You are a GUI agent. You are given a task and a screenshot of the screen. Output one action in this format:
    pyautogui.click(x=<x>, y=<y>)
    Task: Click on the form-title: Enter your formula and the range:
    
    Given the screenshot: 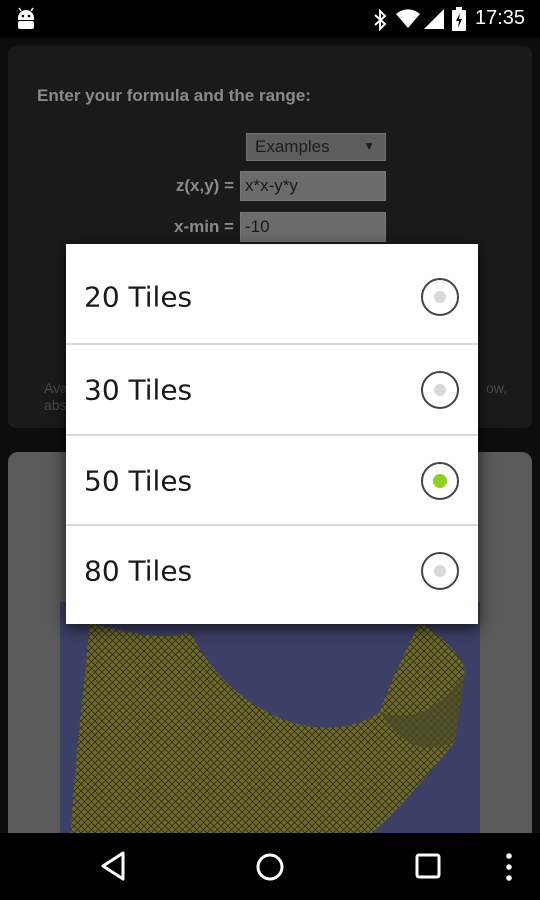 What is the action you would take?
    pyautogui.click(x=174, y=95)
    